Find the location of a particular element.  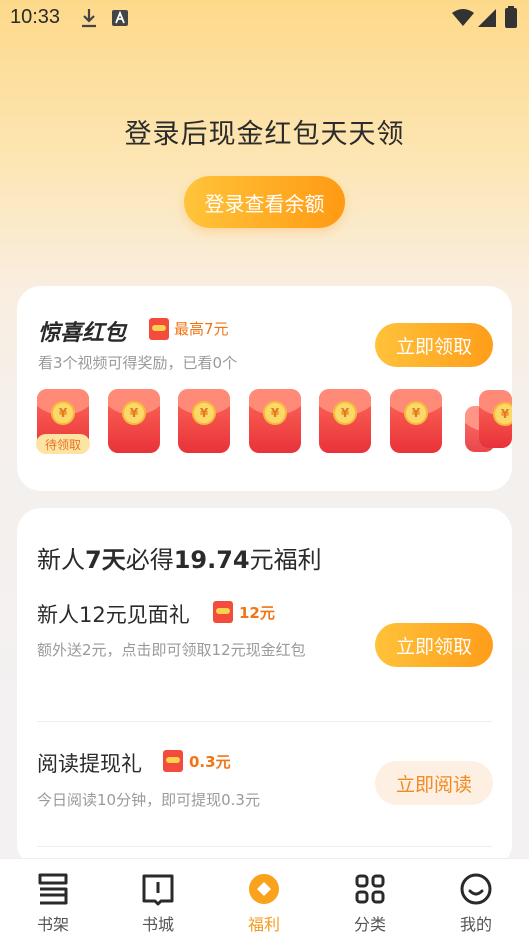

tab-label: 福利 is located at coordinates (263, 924).